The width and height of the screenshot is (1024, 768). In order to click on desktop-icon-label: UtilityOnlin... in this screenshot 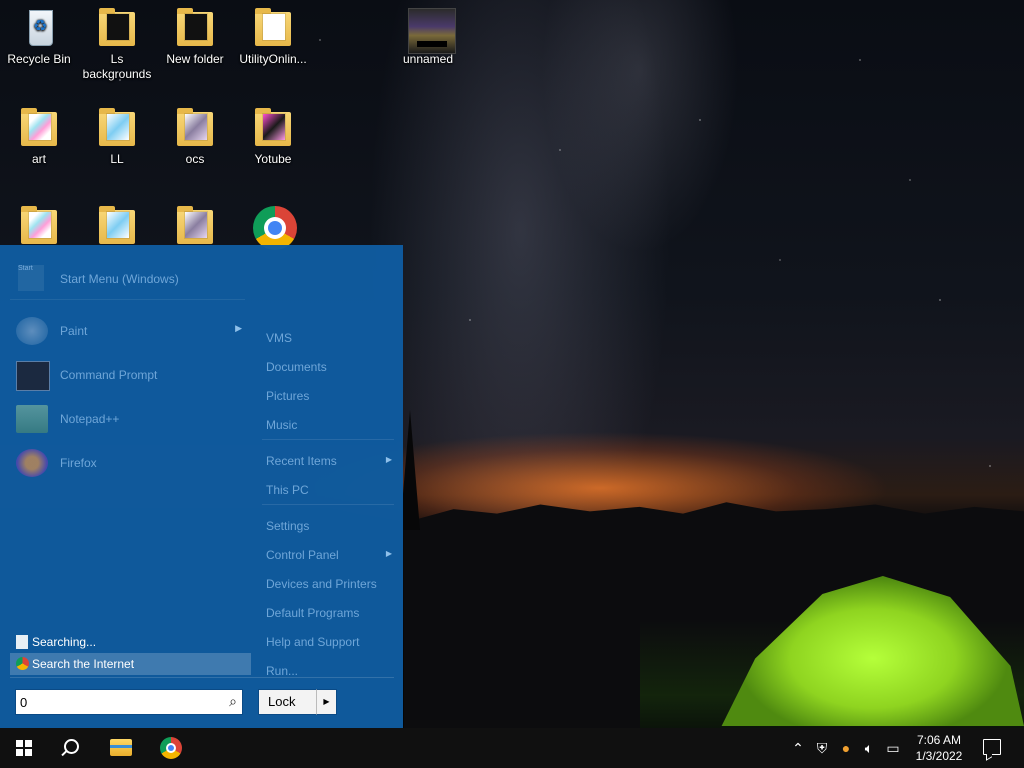, I will do `click(273, 59)`.